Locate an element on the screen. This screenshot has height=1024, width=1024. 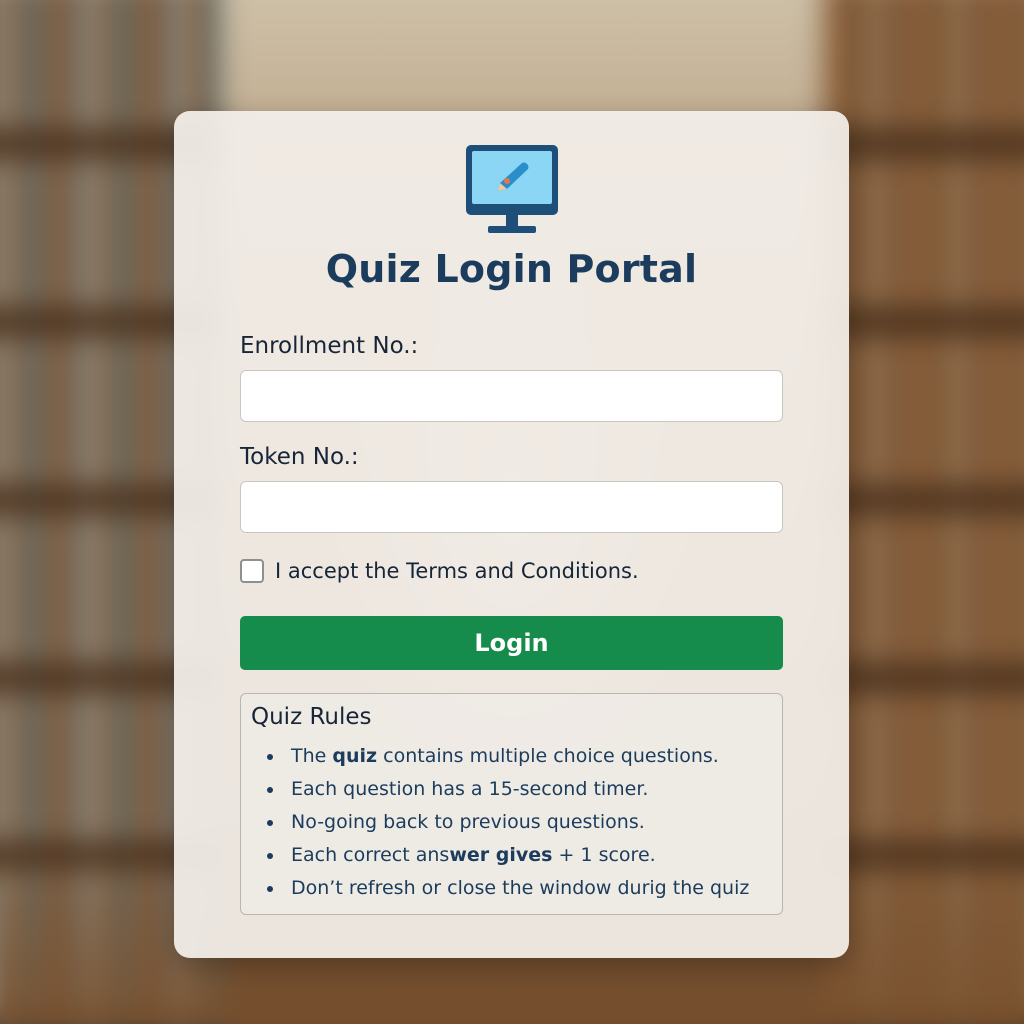
rule-text: Each question has a 15-second timer. is located at coordinates (470, 789).